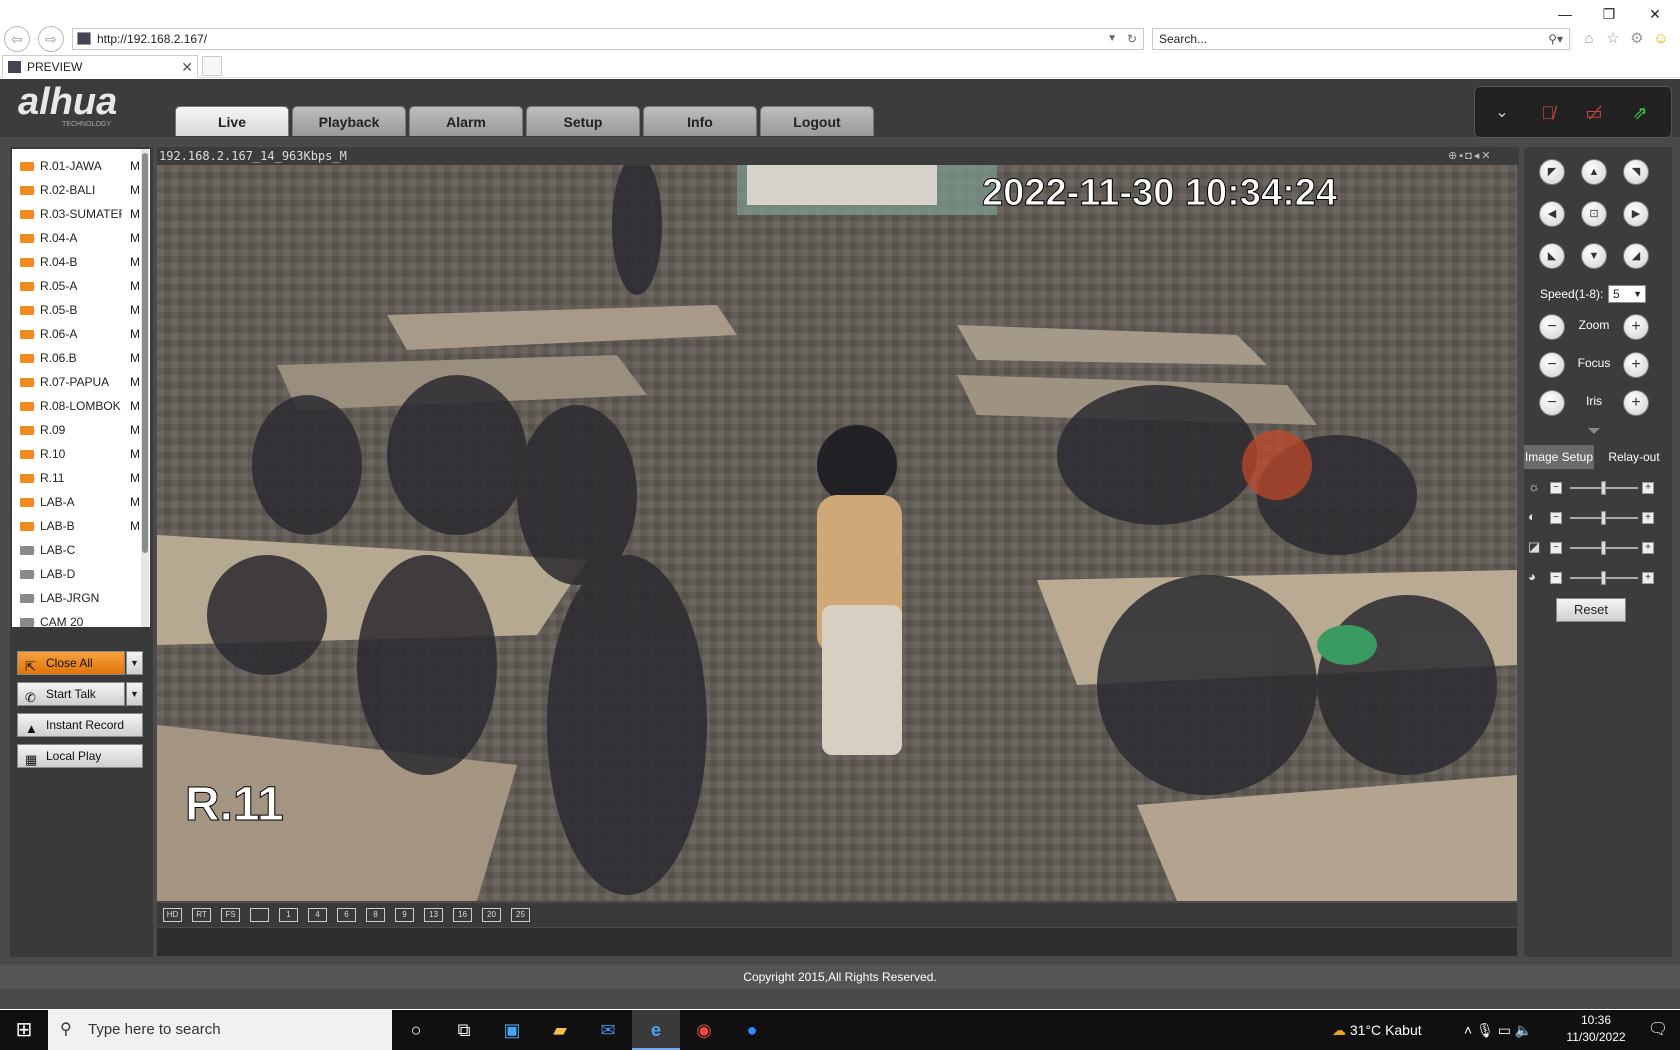 Image resolution: width=1680 pixels, height=1050 pixels. I want to click on close-all-dropdown: ▼, so click(134, 663).